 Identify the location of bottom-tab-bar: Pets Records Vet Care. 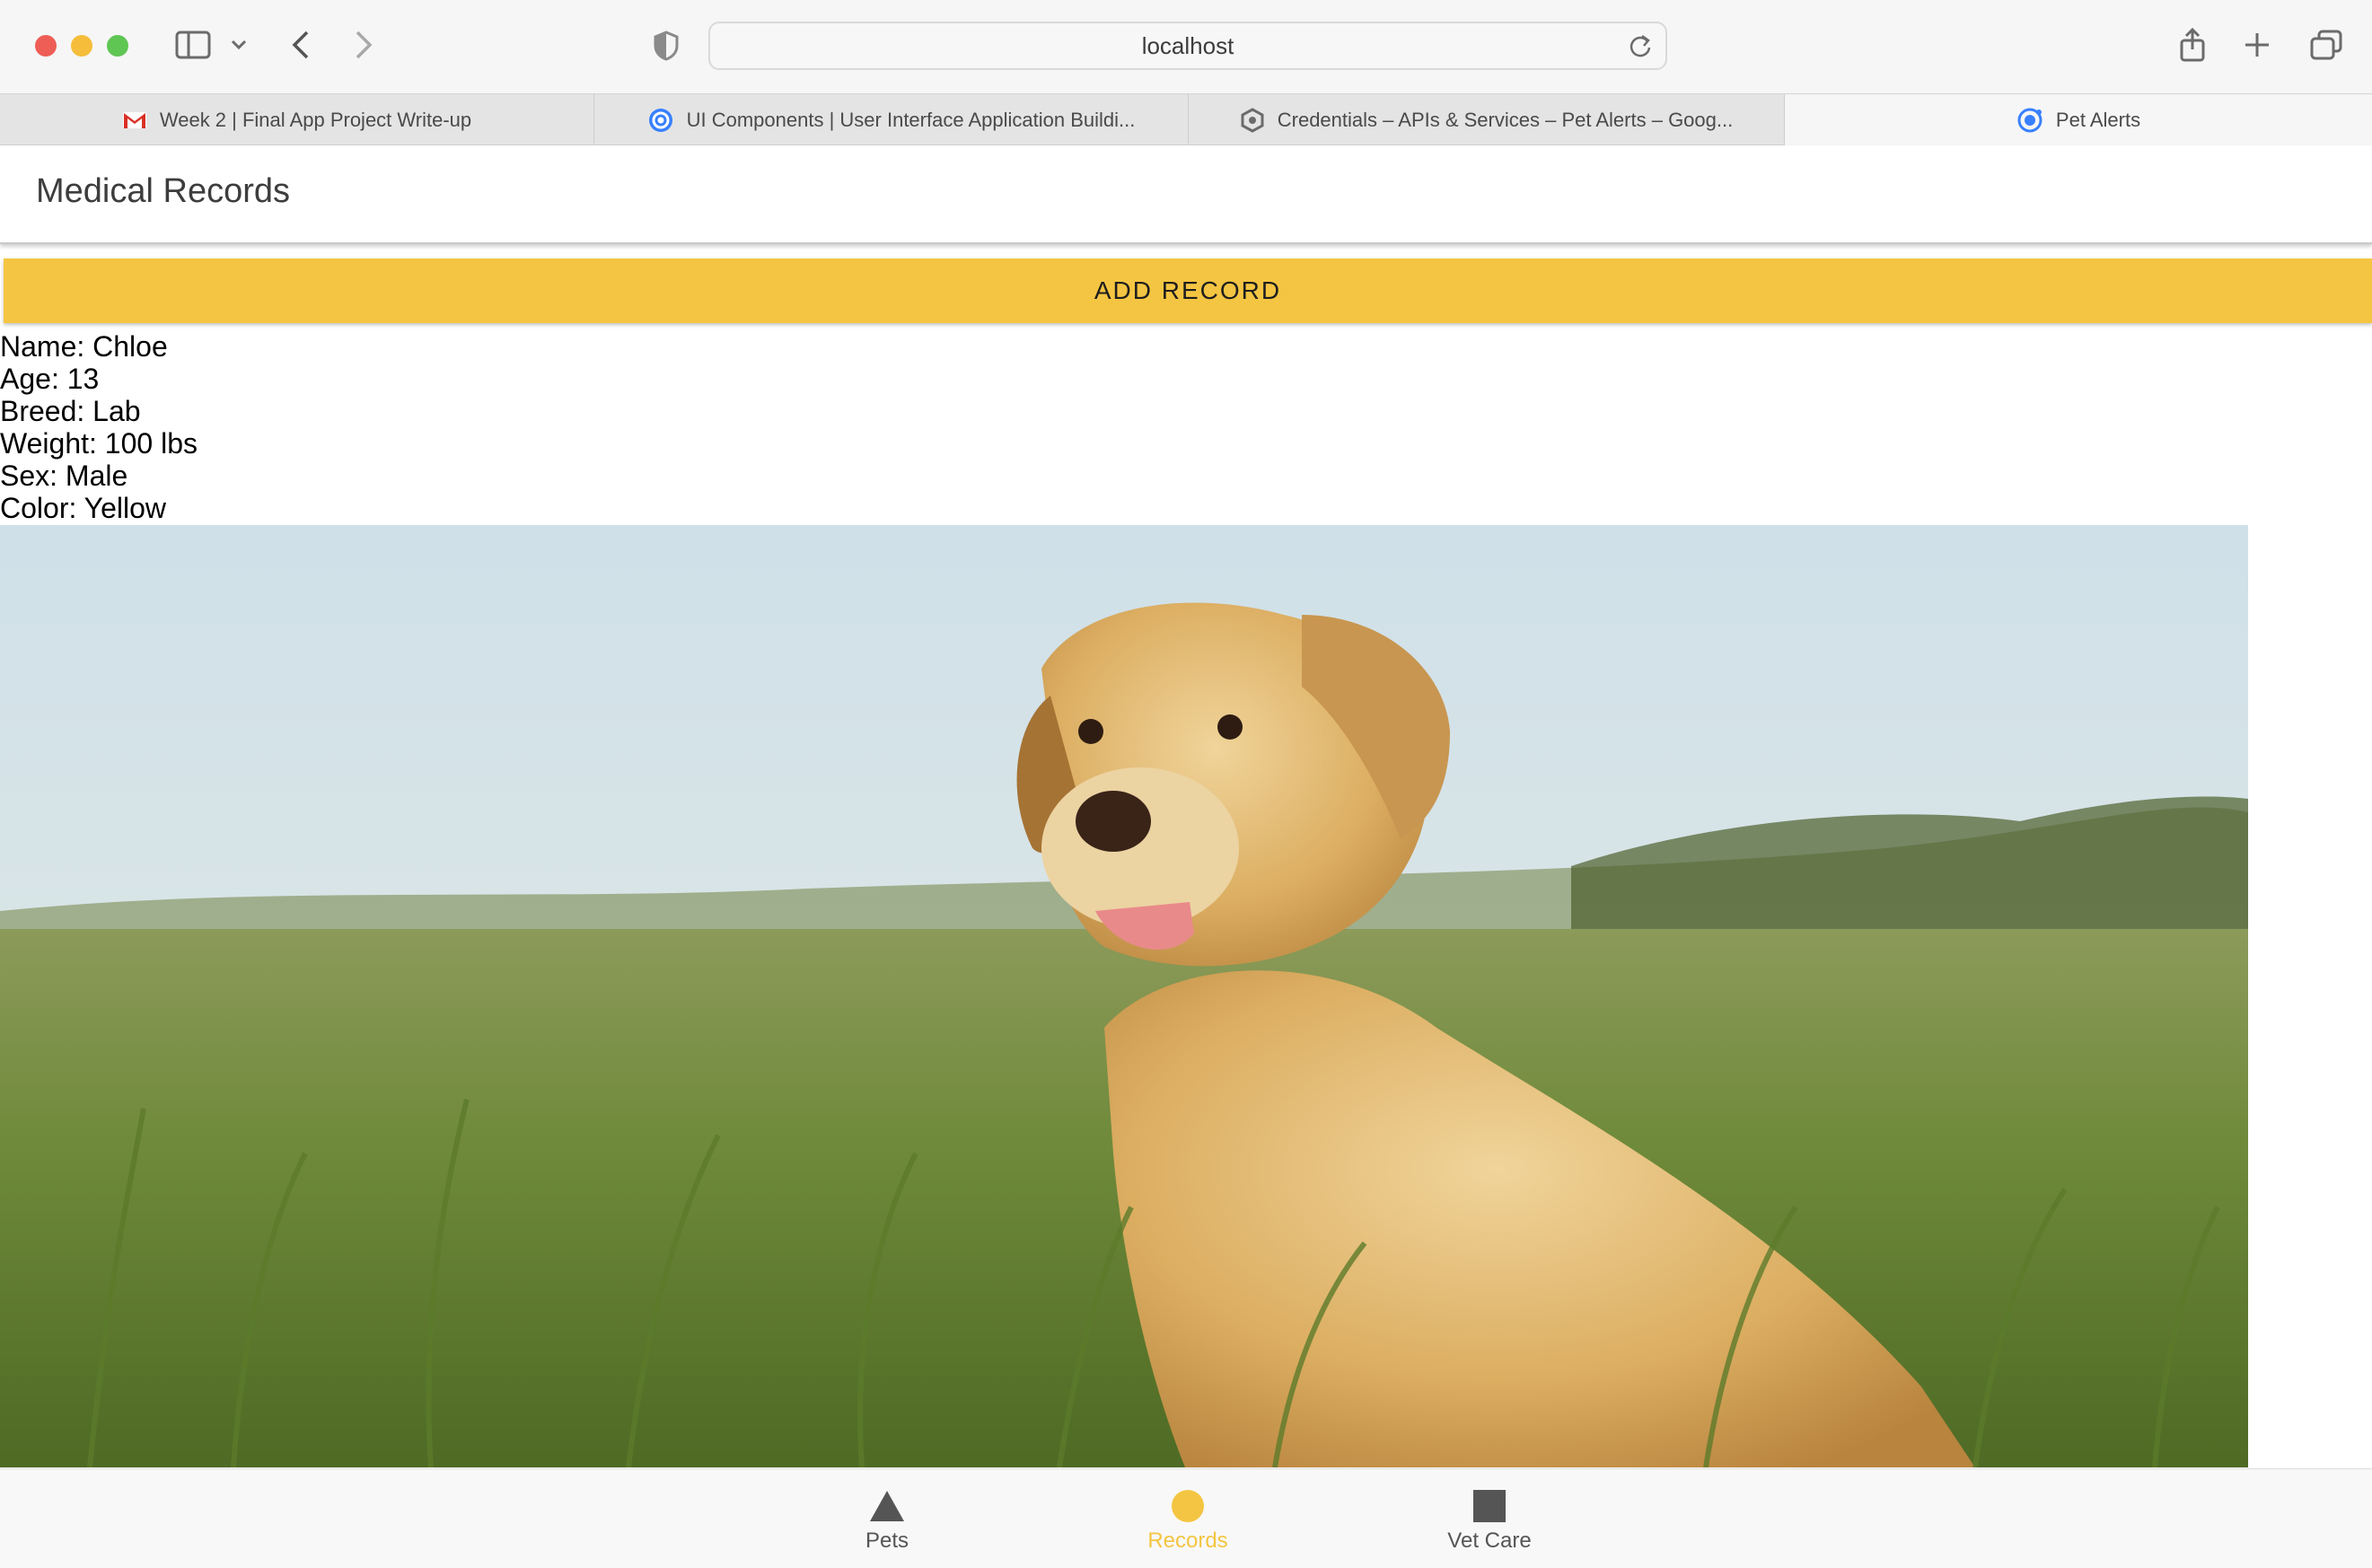
(1186, 1518).